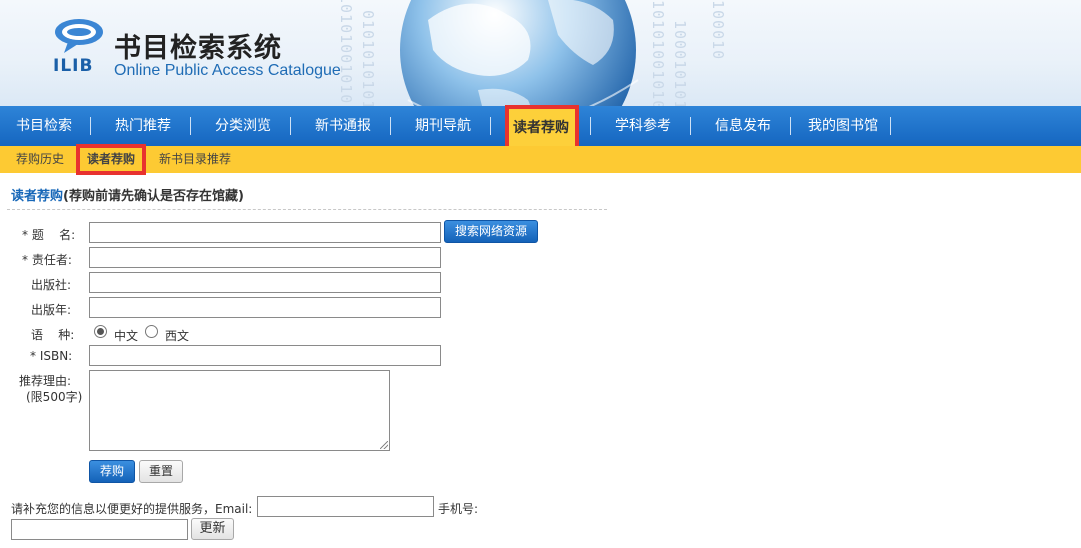 The width and height of the screenshot is (1081, 548). What do you see at coordinates (212, 529) in the screenshot?
I see `update-button: 更新` at bounding box center [212, 529].